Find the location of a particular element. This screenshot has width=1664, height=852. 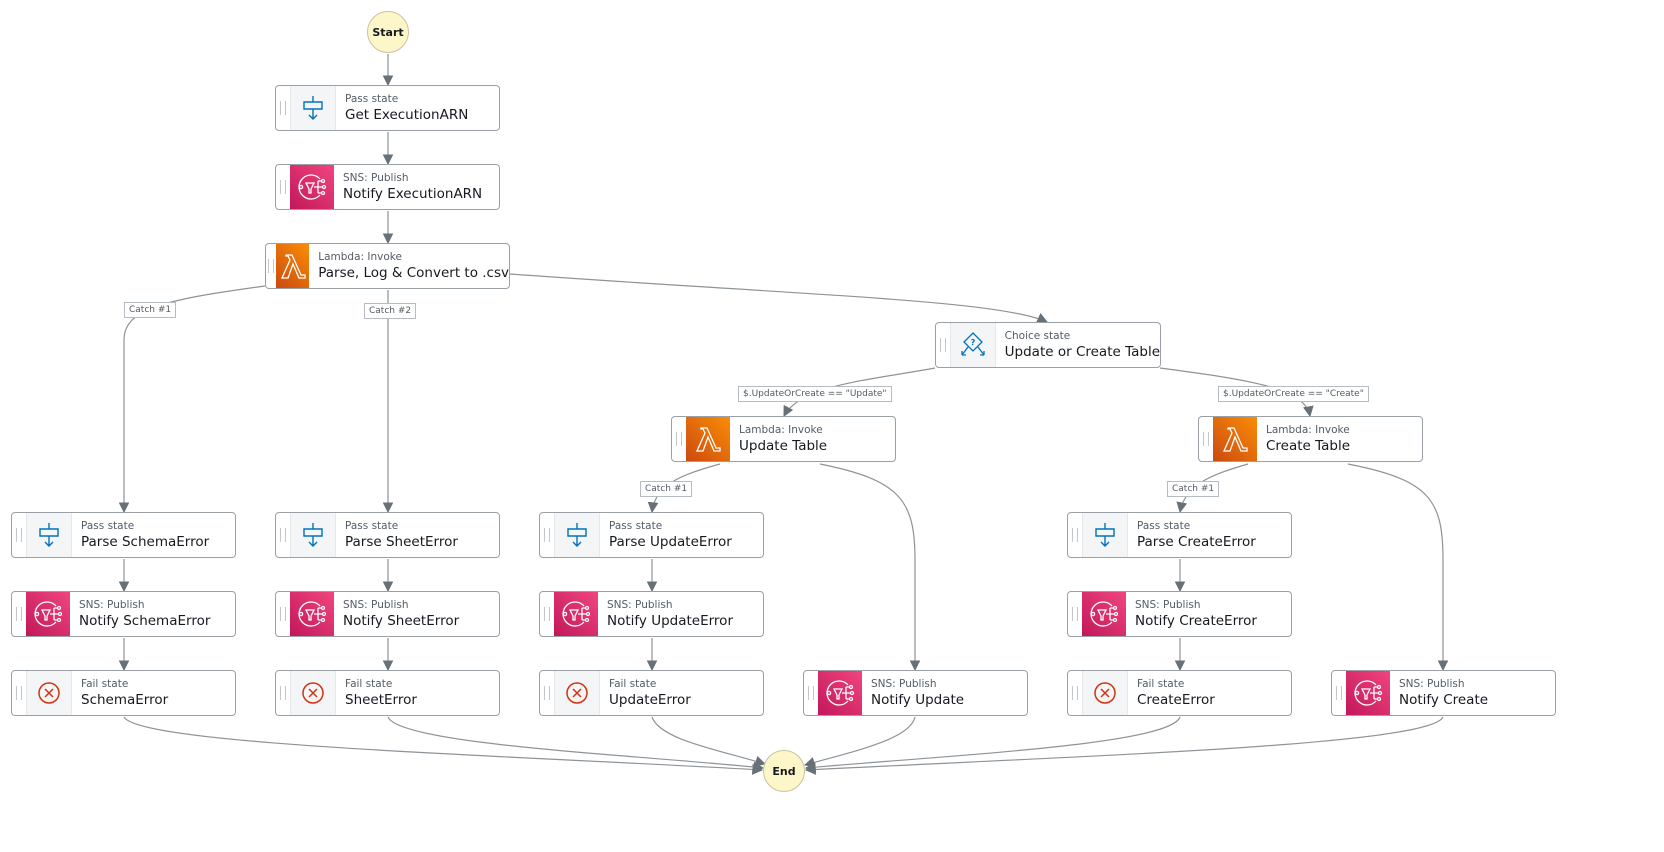

state-notify-update: SNS: Publish Notify Update is located at coordinates (915, 693).